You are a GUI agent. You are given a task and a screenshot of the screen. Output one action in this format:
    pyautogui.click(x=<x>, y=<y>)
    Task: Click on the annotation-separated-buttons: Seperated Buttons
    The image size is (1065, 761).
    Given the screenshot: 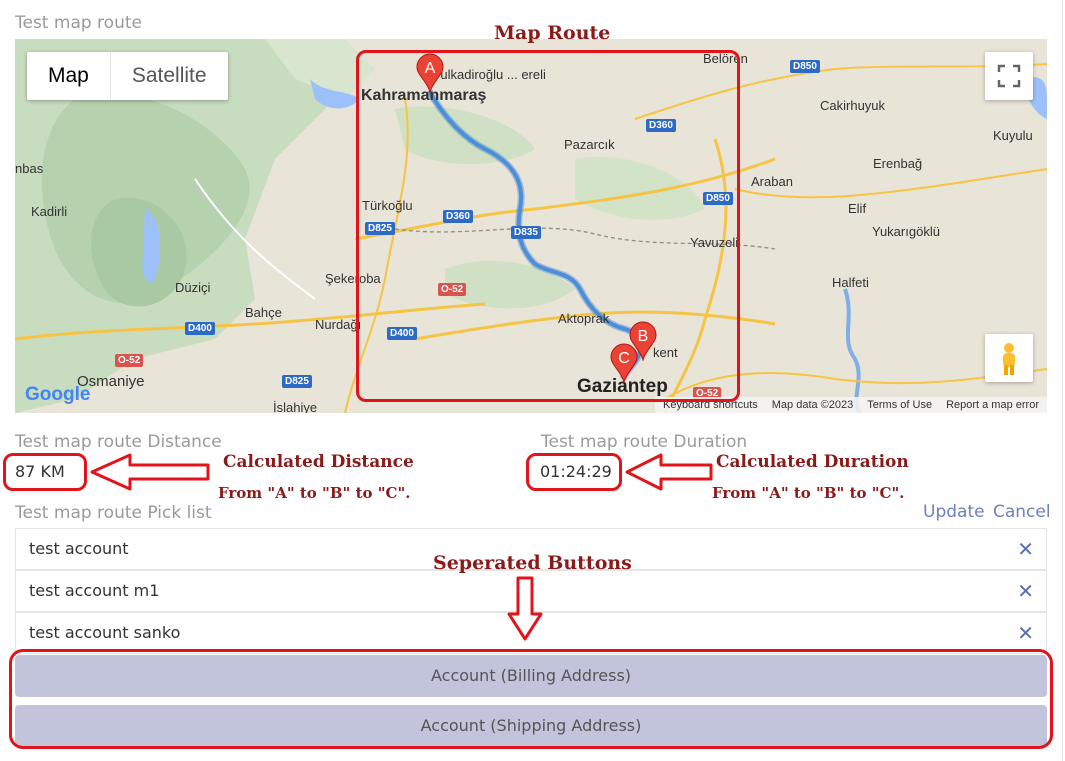 What is the action you would take?
    pyautogui.click(x=532, y=563)
    